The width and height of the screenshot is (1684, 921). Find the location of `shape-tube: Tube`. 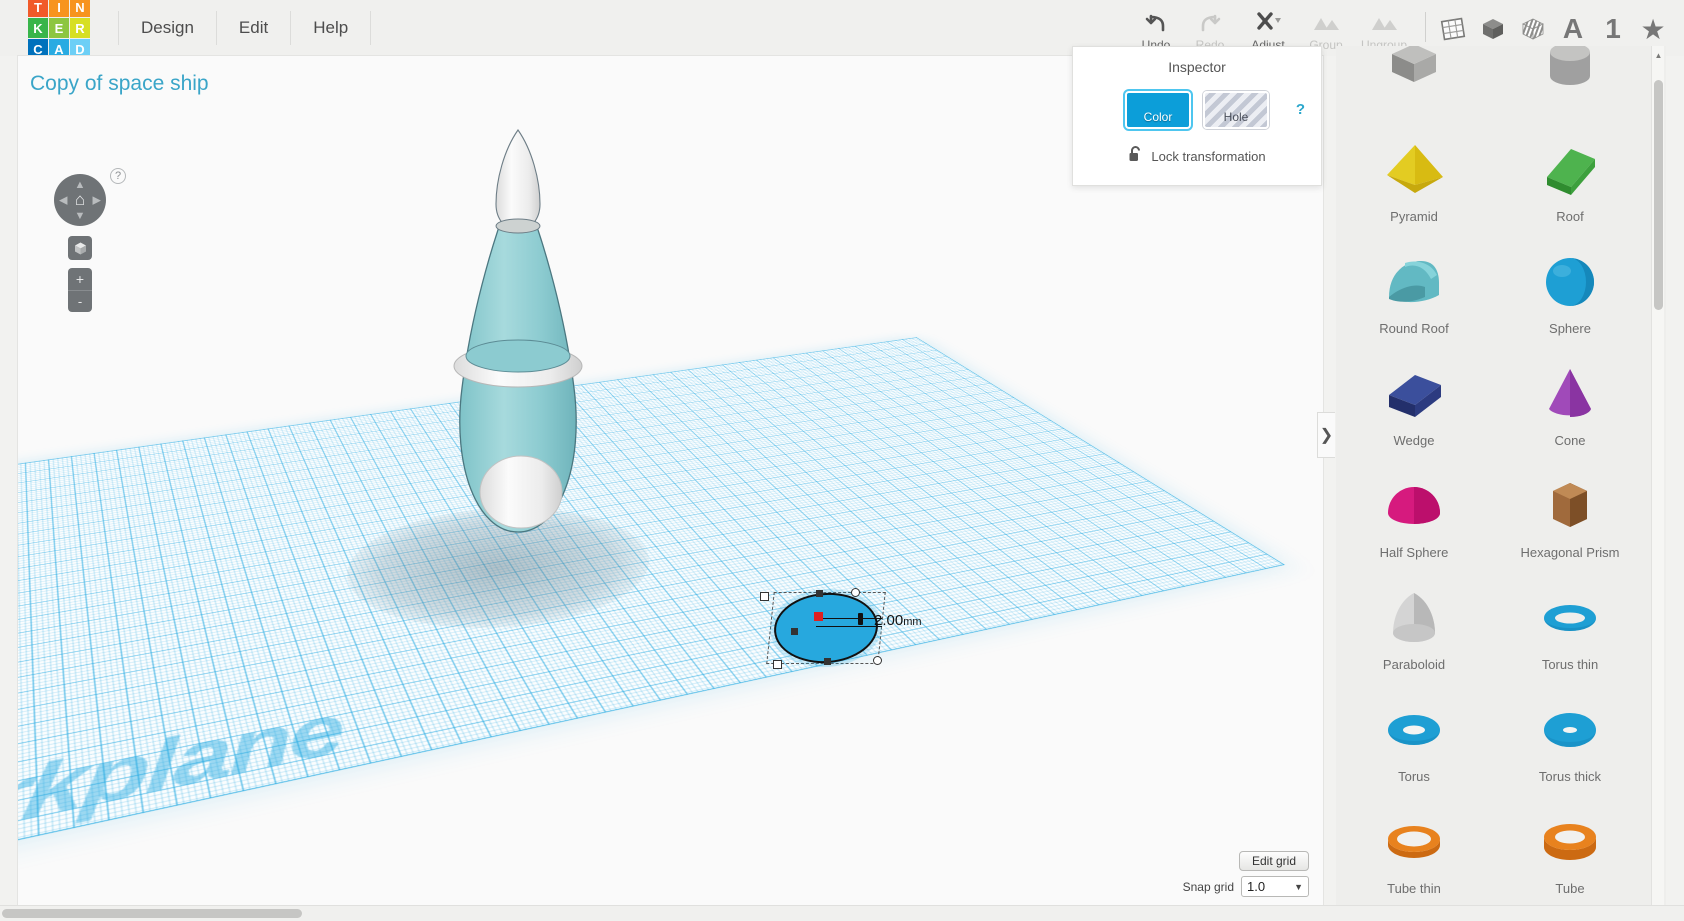

shape-tube: Tube is located at coordinates (1570, 850).